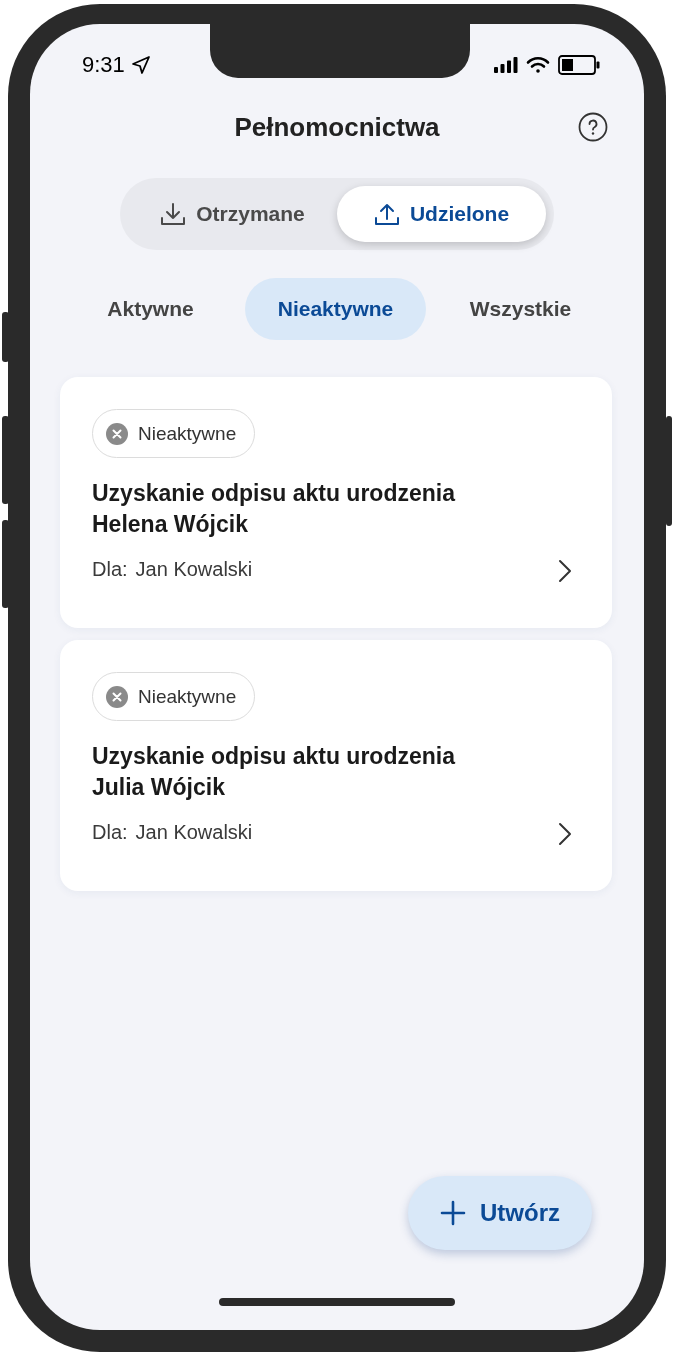  I want to click on create-button: Utwórz, so click(500, 1213).